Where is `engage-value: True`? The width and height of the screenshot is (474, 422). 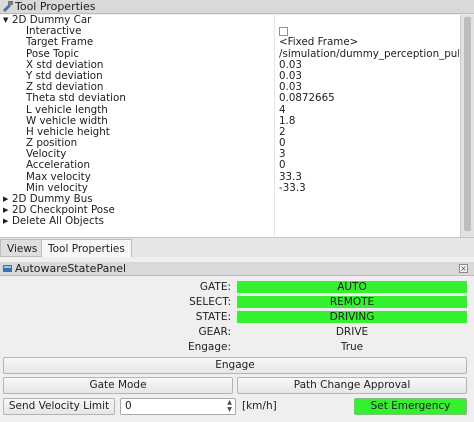 engage-value: True is located at coordinates (352, 347).